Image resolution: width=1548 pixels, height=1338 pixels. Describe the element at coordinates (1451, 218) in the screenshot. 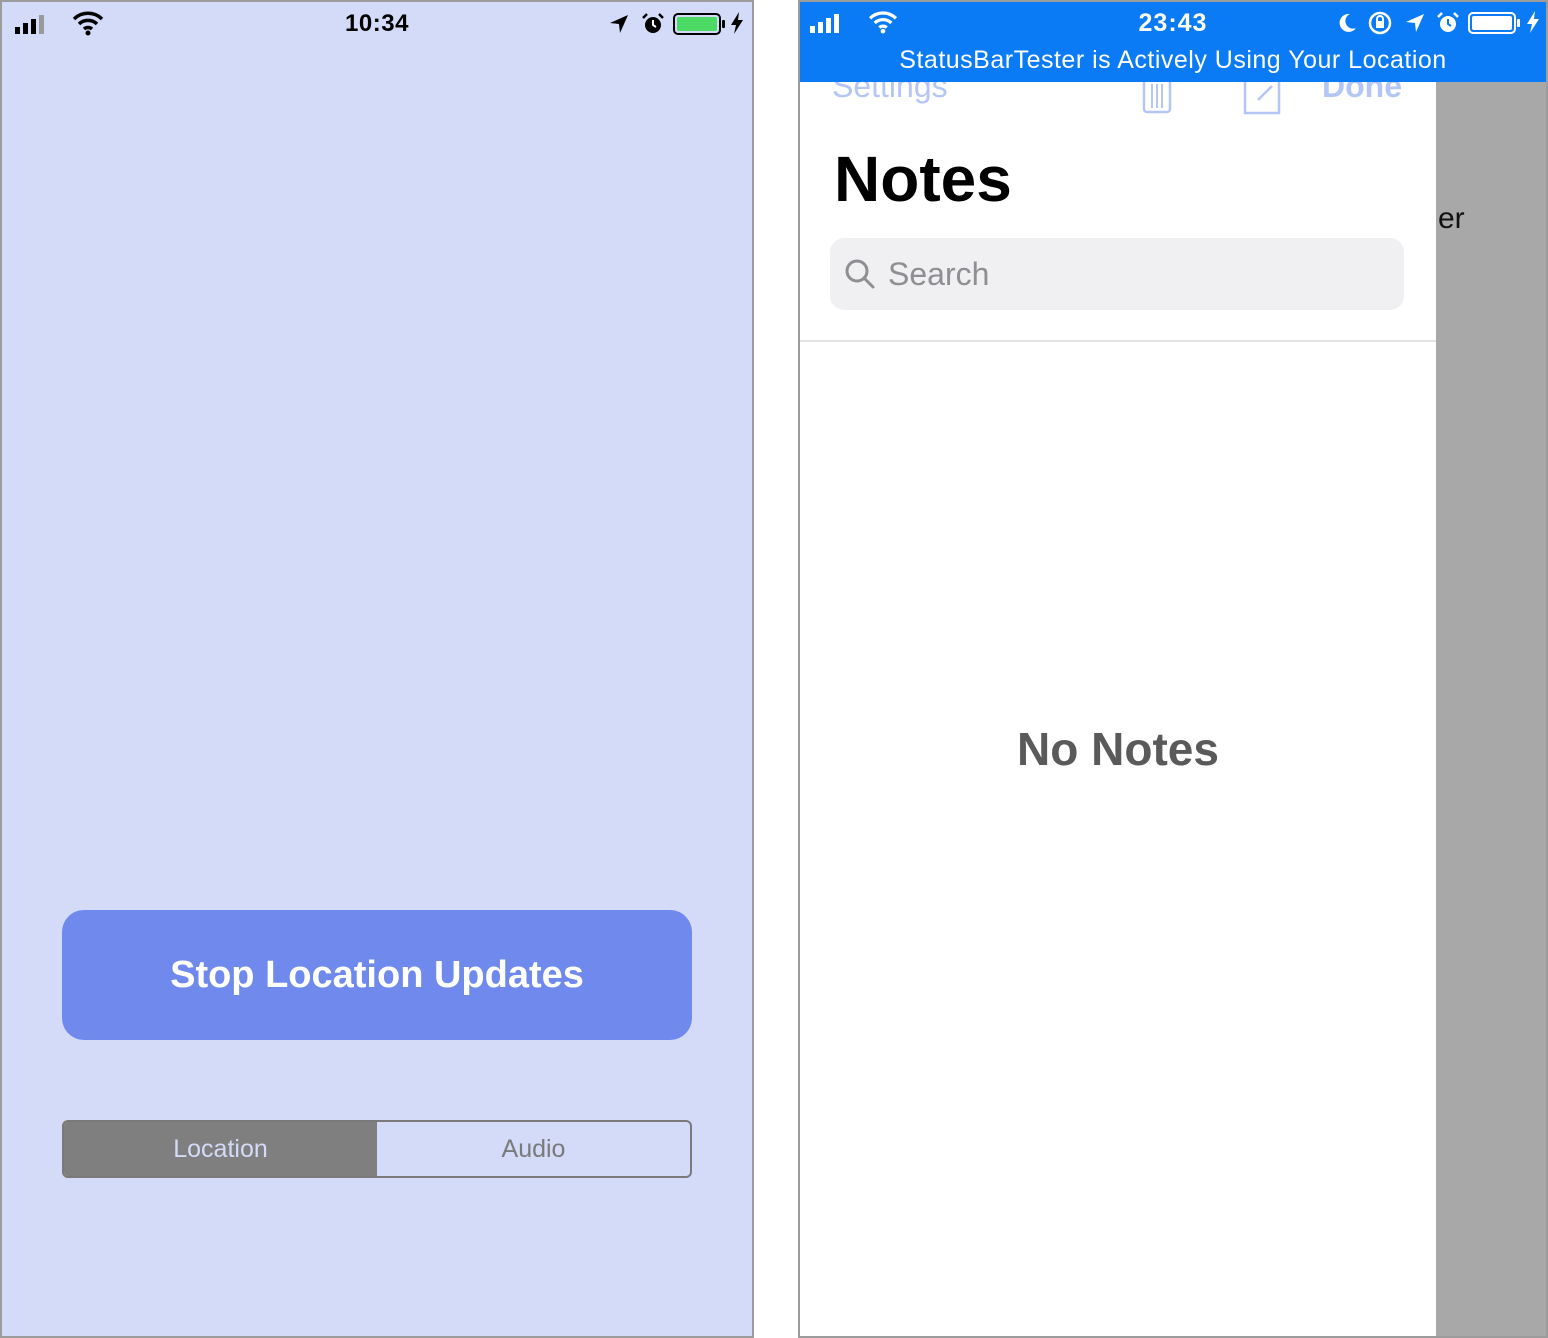

I see `background-app-text: er` at that location.